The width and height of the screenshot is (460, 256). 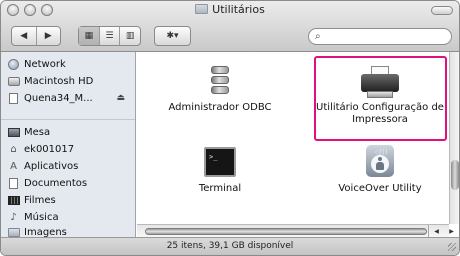 What do you see at coordinates (286, 231) in the screenshot?
I see `horizontal-scroll-thumb` at bounding box center [286, 231].